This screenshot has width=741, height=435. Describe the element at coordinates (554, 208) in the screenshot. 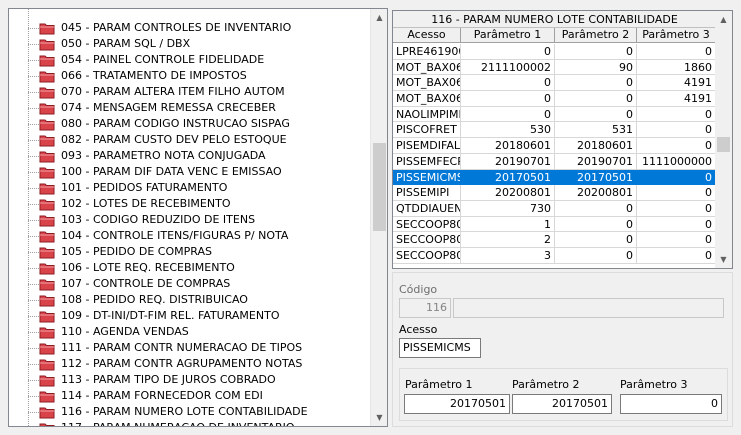

I see `table-row: QTDDIAUENT73000` at that location.